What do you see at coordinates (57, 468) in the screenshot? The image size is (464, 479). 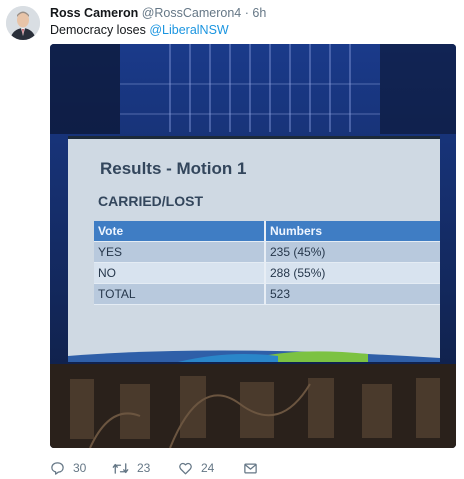 I see `reply-icon` at bounding box center [57, 468].